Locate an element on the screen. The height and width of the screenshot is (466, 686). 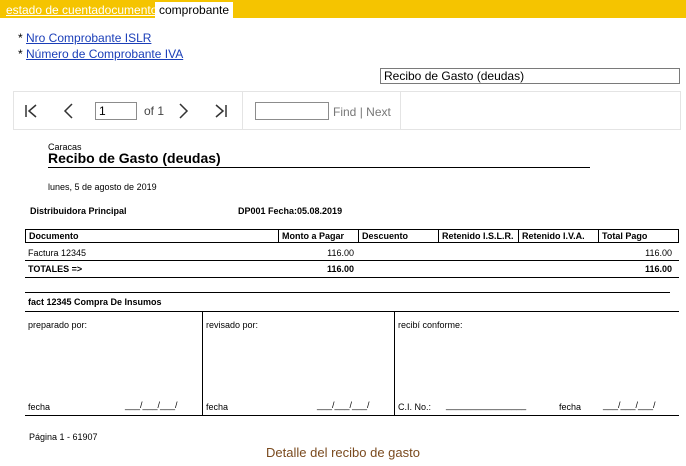
document-info: DP001 Fecha:05.08.2019 is located at coordinates (290, 211).